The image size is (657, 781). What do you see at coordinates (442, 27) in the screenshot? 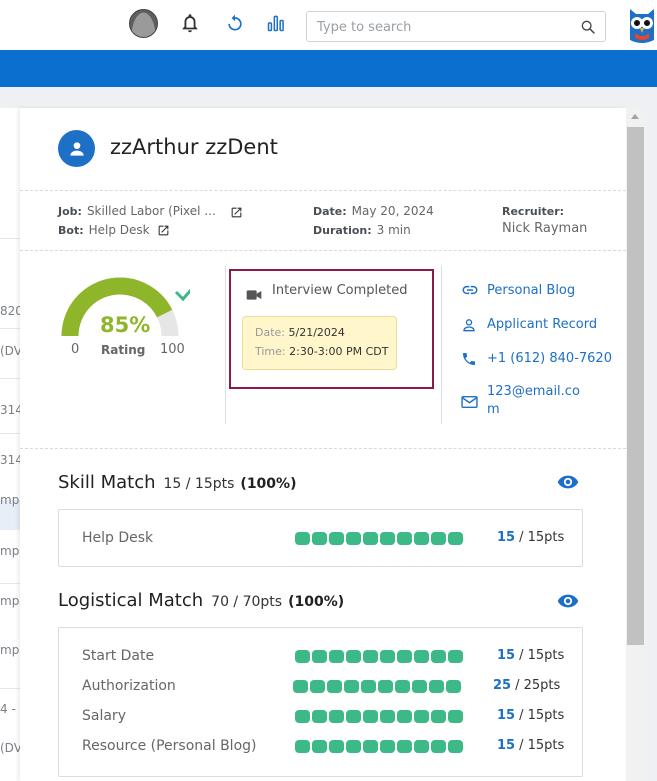
I see `search-input` at bounding box center [442, 27].